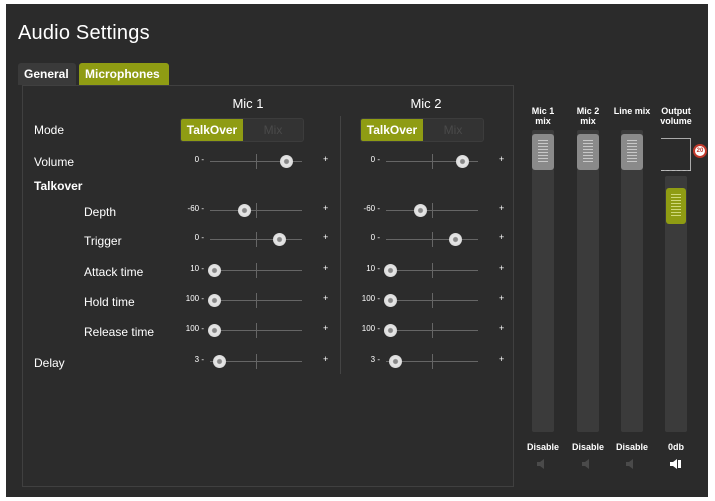  What do you see at coordinates (58, 186) in the screenshot?
I see `row-label-talkover: Talkover` at bounding box center [58, 186].